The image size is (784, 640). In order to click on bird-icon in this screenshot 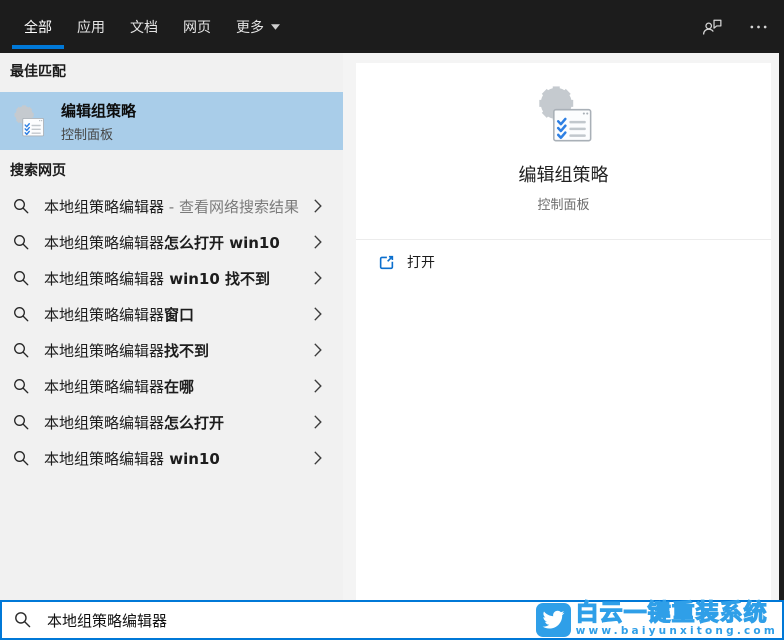, I will do `click(553, 620)`.